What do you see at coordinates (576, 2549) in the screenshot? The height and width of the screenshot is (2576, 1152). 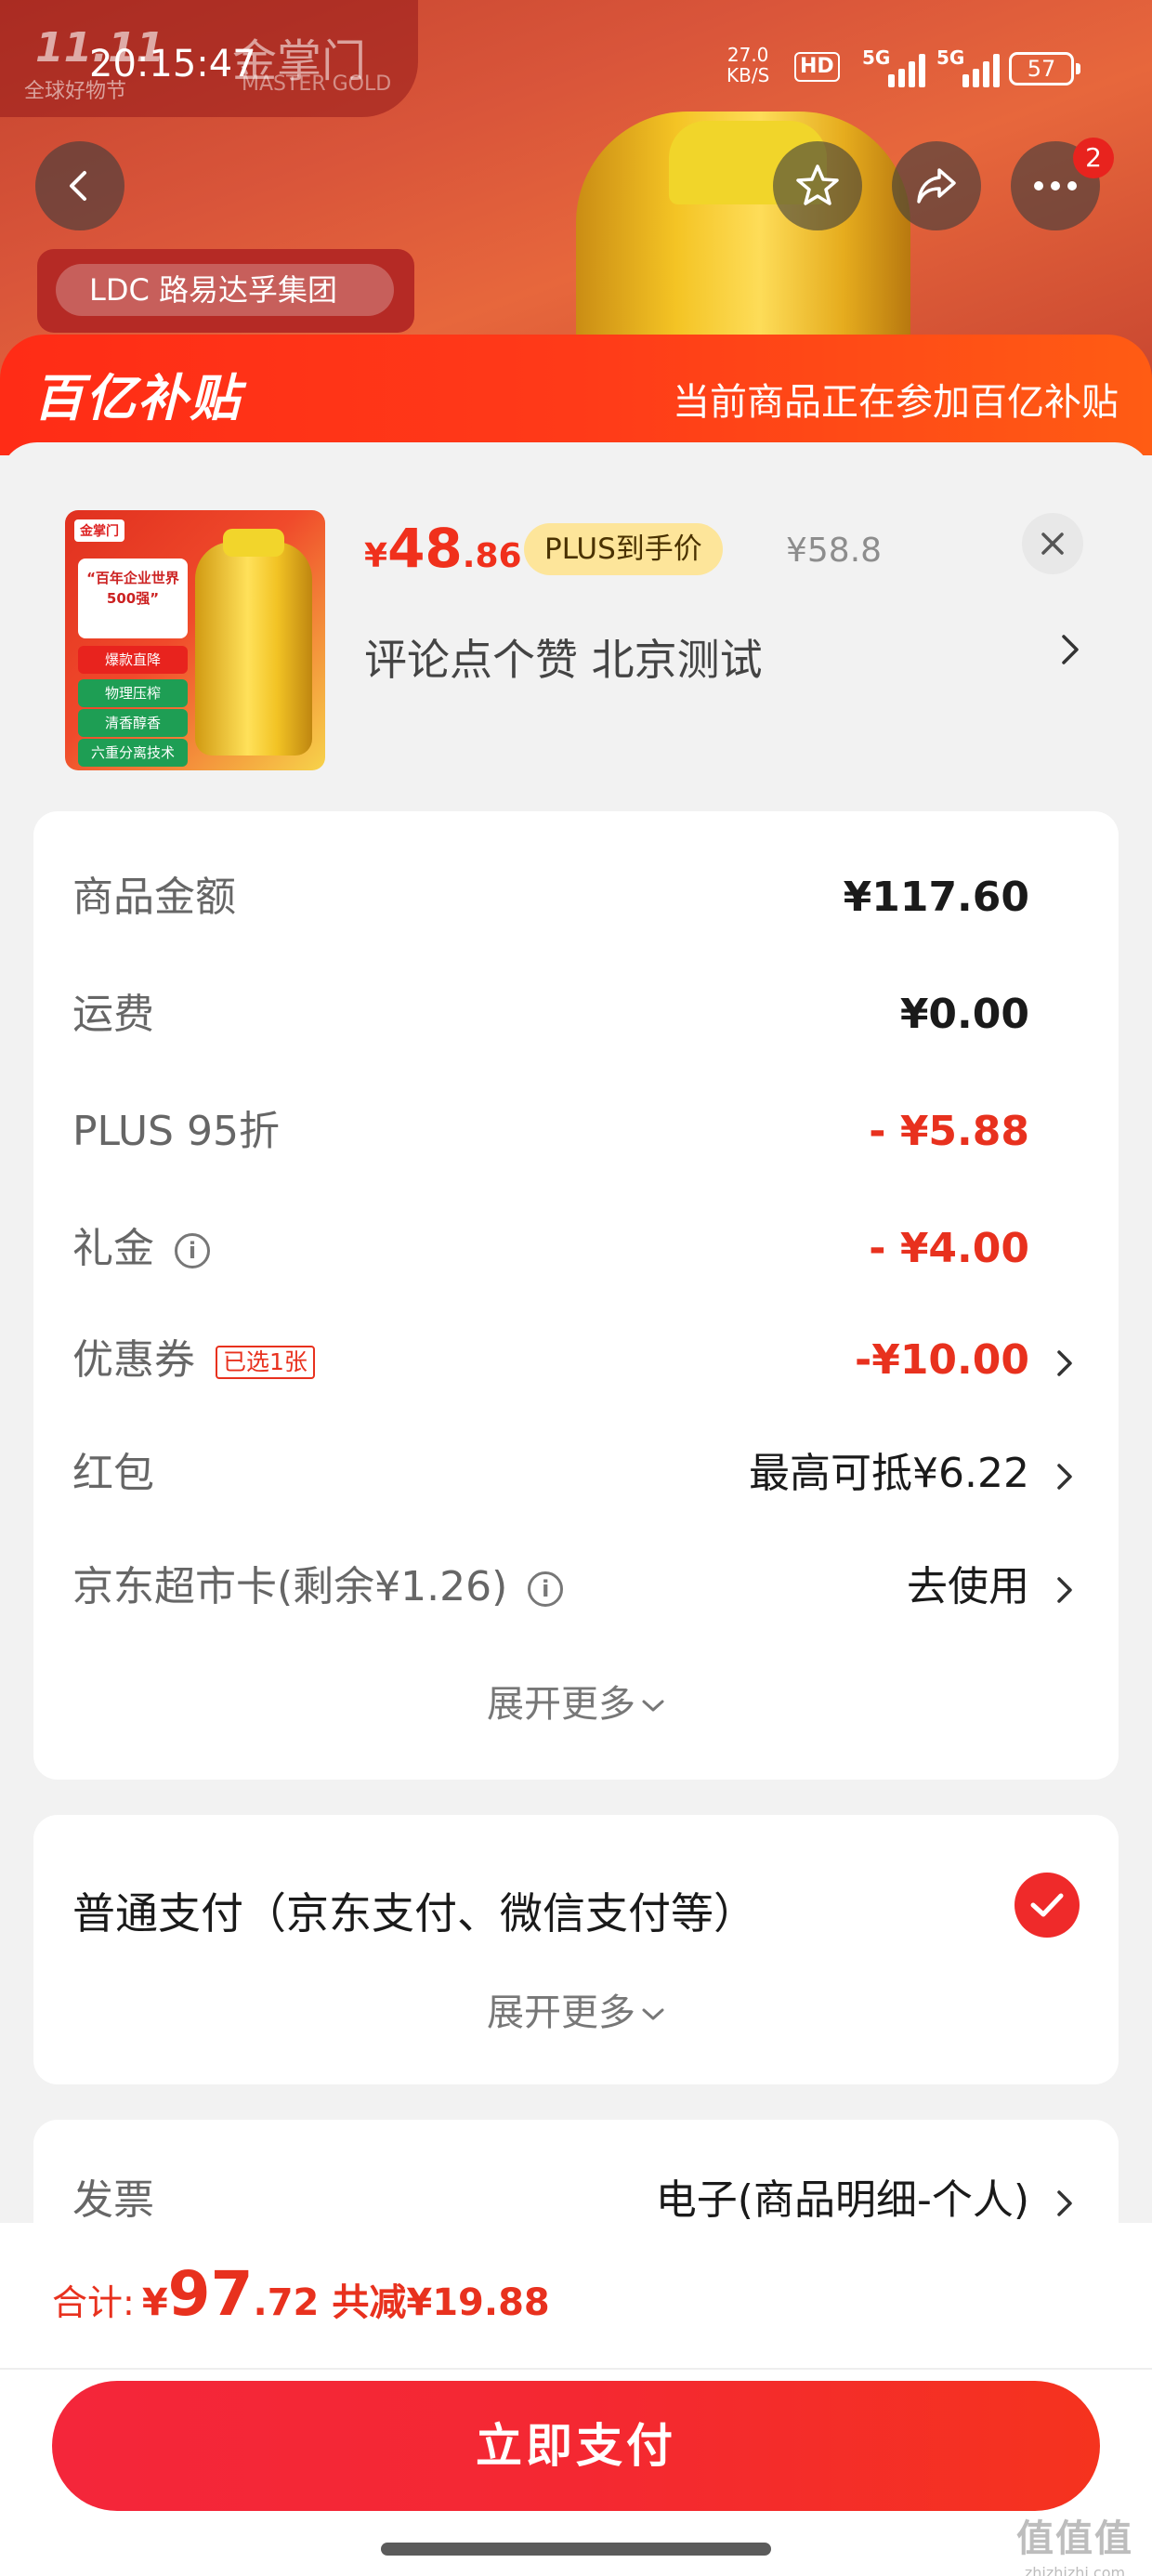 I see `home-indicator` at bounding box center [576, 2549].